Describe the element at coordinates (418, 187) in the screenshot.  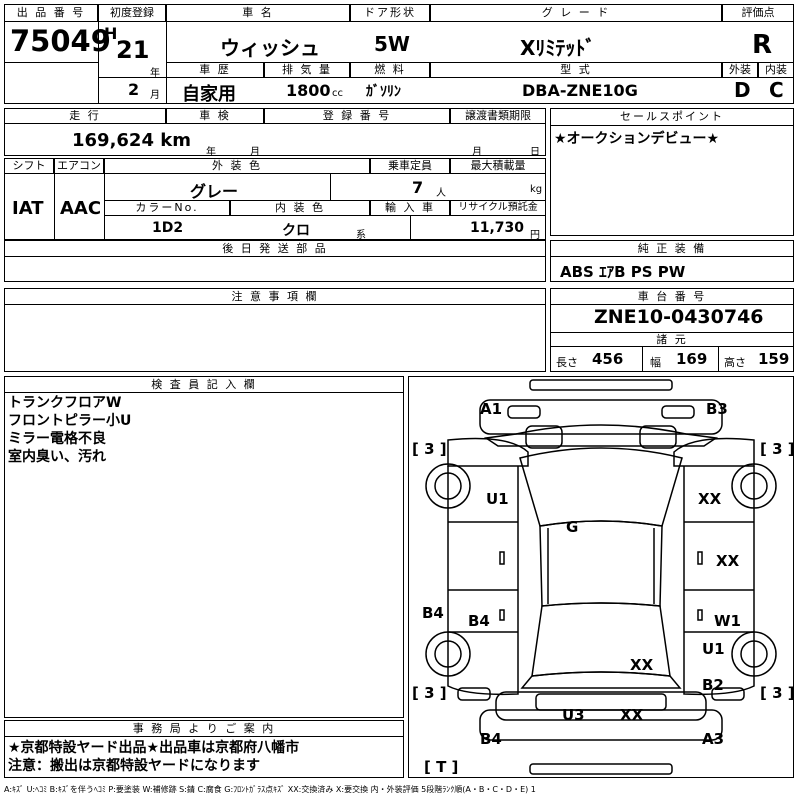
I see `capacity: 7` at that location.